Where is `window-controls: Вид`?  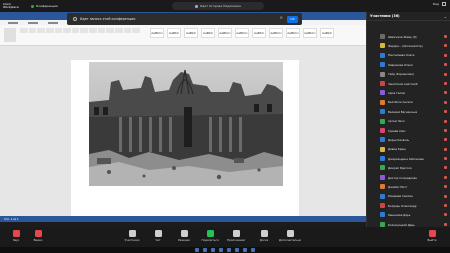 window-controls: Вид is located at coordinates (439, 4).